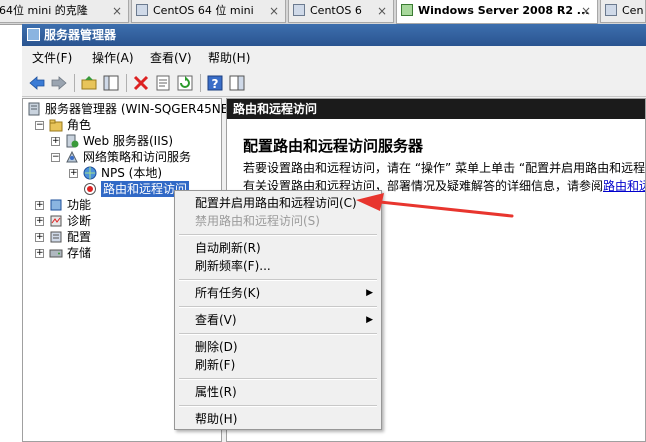  What do you see at coordinates (407, 10) in the screenshot?
I see `vm-running-icon` at bounding box center [407, 10].